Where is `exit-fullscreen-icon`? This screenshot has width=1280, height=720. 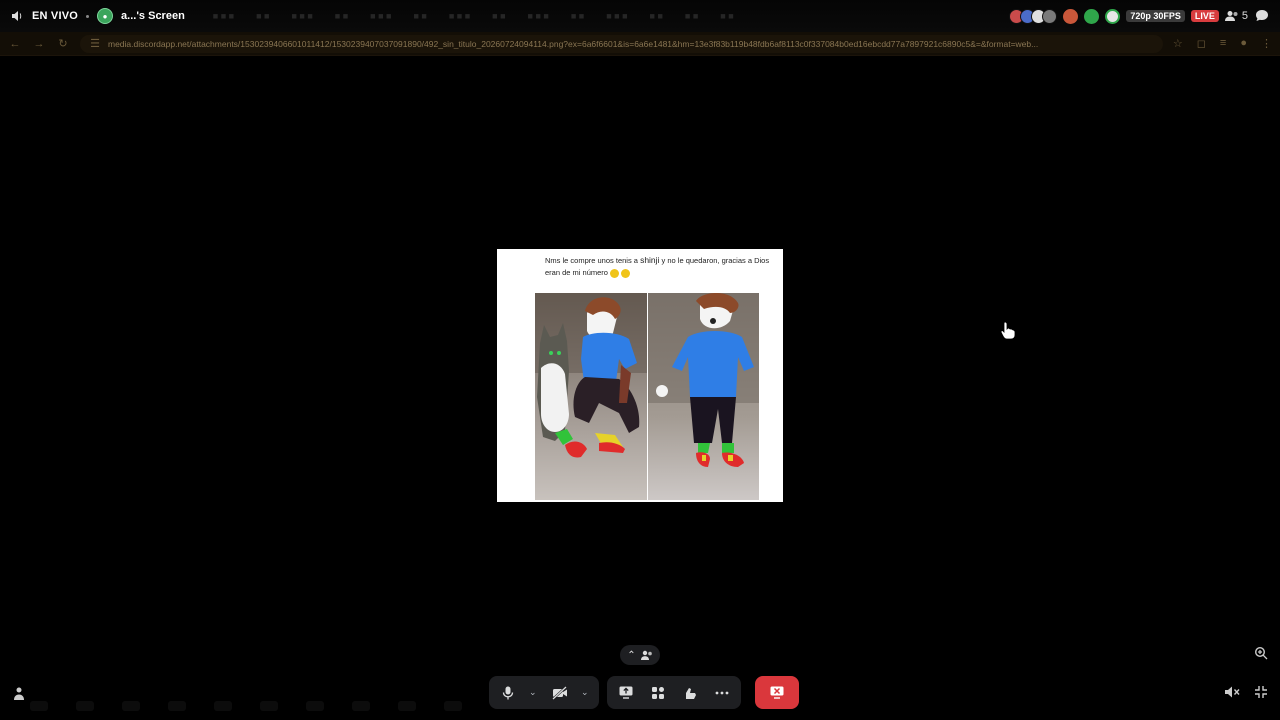 exit-fullscreen-icon is located at coordinates (1261, 692).